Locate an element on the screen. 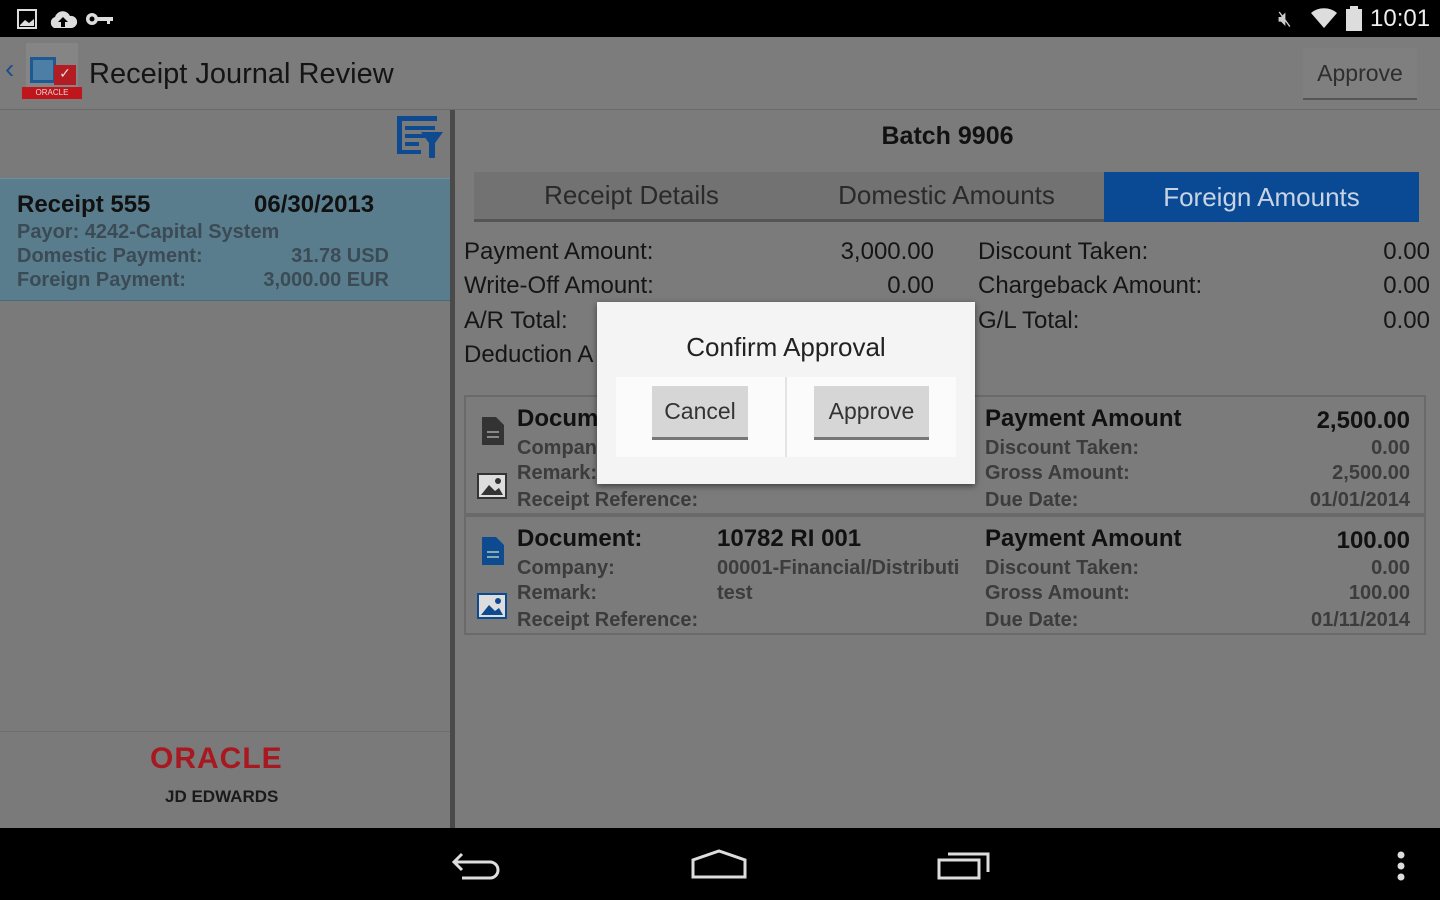 The width and height of the screenshot is (1440, 900). company-label: Company: is located at coordinates (566, 568).